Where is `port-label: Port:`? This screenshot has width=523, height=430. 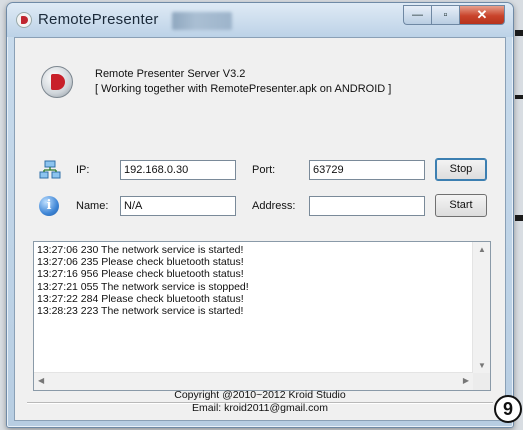
port-label: Port: is located at coordinates (264, 170).